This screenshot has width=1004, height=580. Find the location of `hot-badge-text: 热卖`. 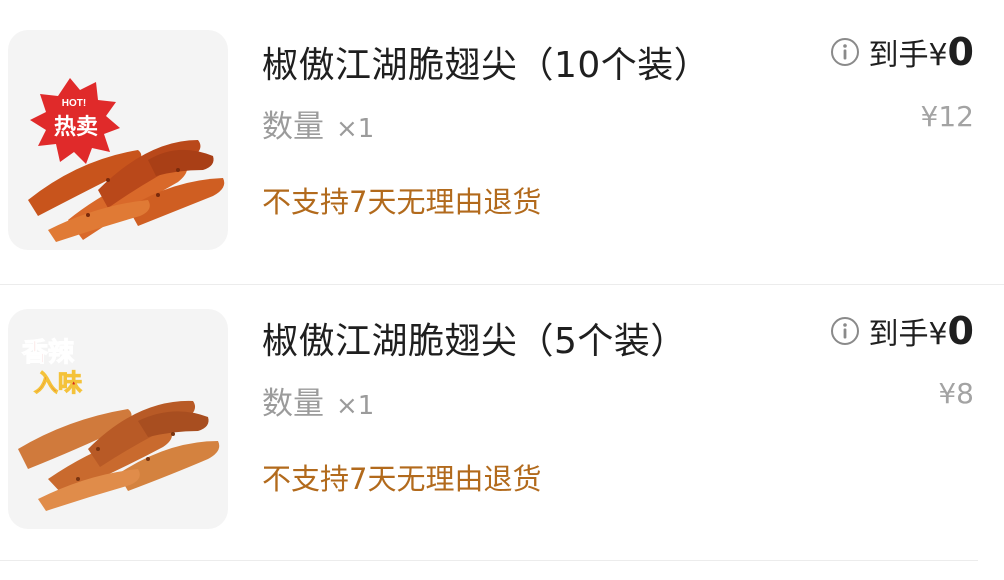

hot-badge-text: 热卖 is located at coordinates (76, 127).